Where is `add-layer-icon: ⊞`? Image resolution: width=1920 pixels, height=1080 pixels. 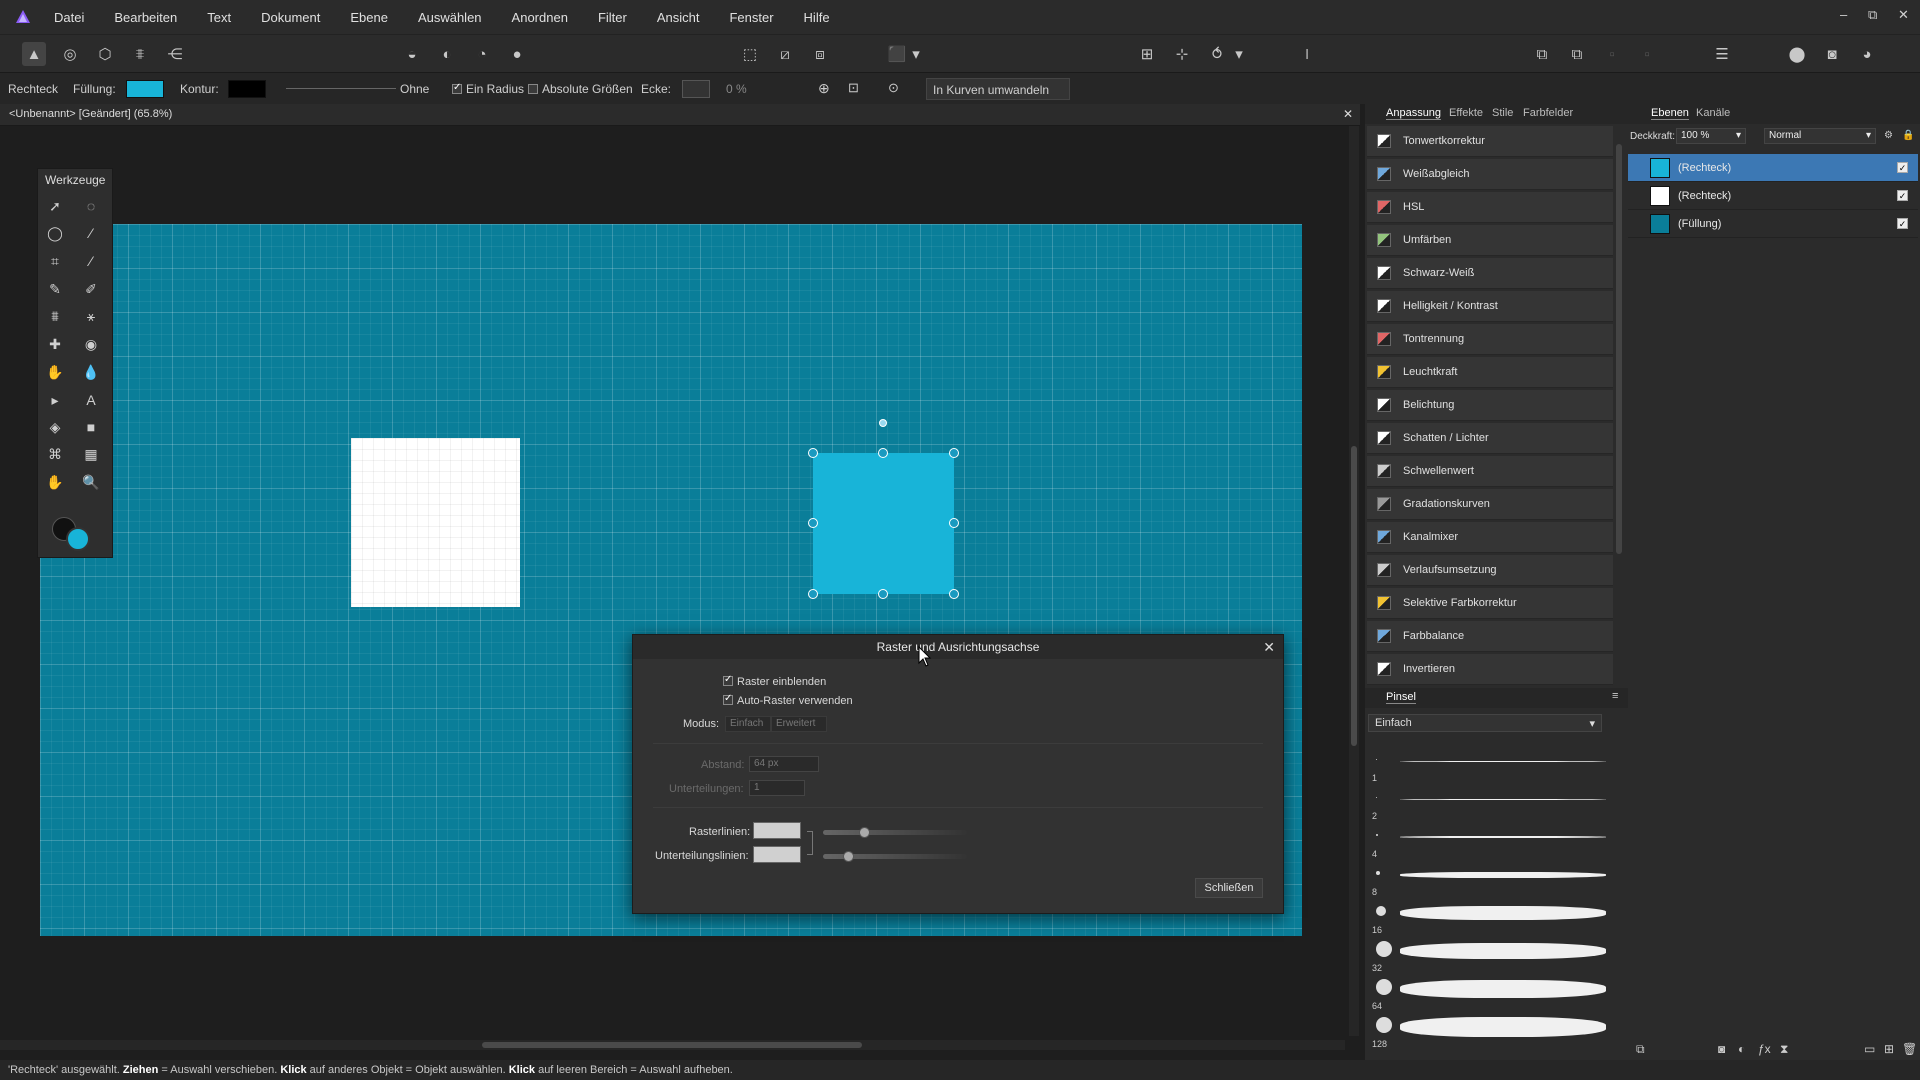
add-layer-icon: ⊞ is located at coordinates (1889, 1049).